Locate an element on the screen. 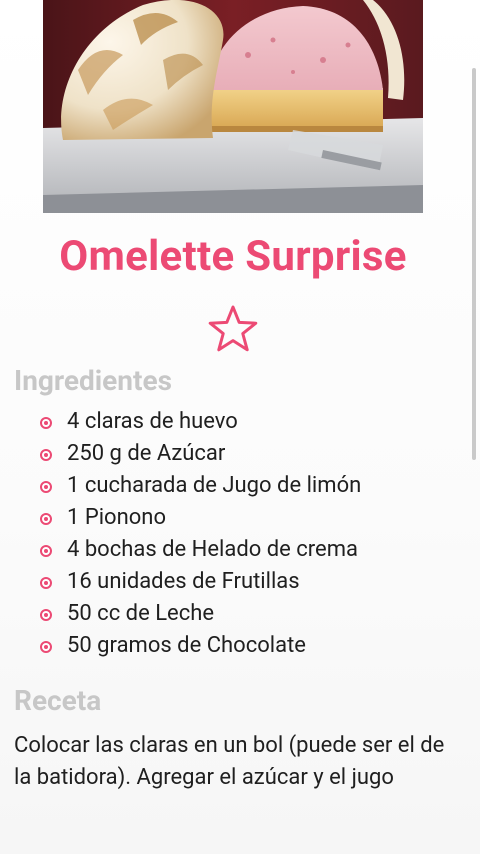 This screenshot has height=854, width=480. list-item: 4 bochas de Helado de crema is located at coordinates (199, 550).